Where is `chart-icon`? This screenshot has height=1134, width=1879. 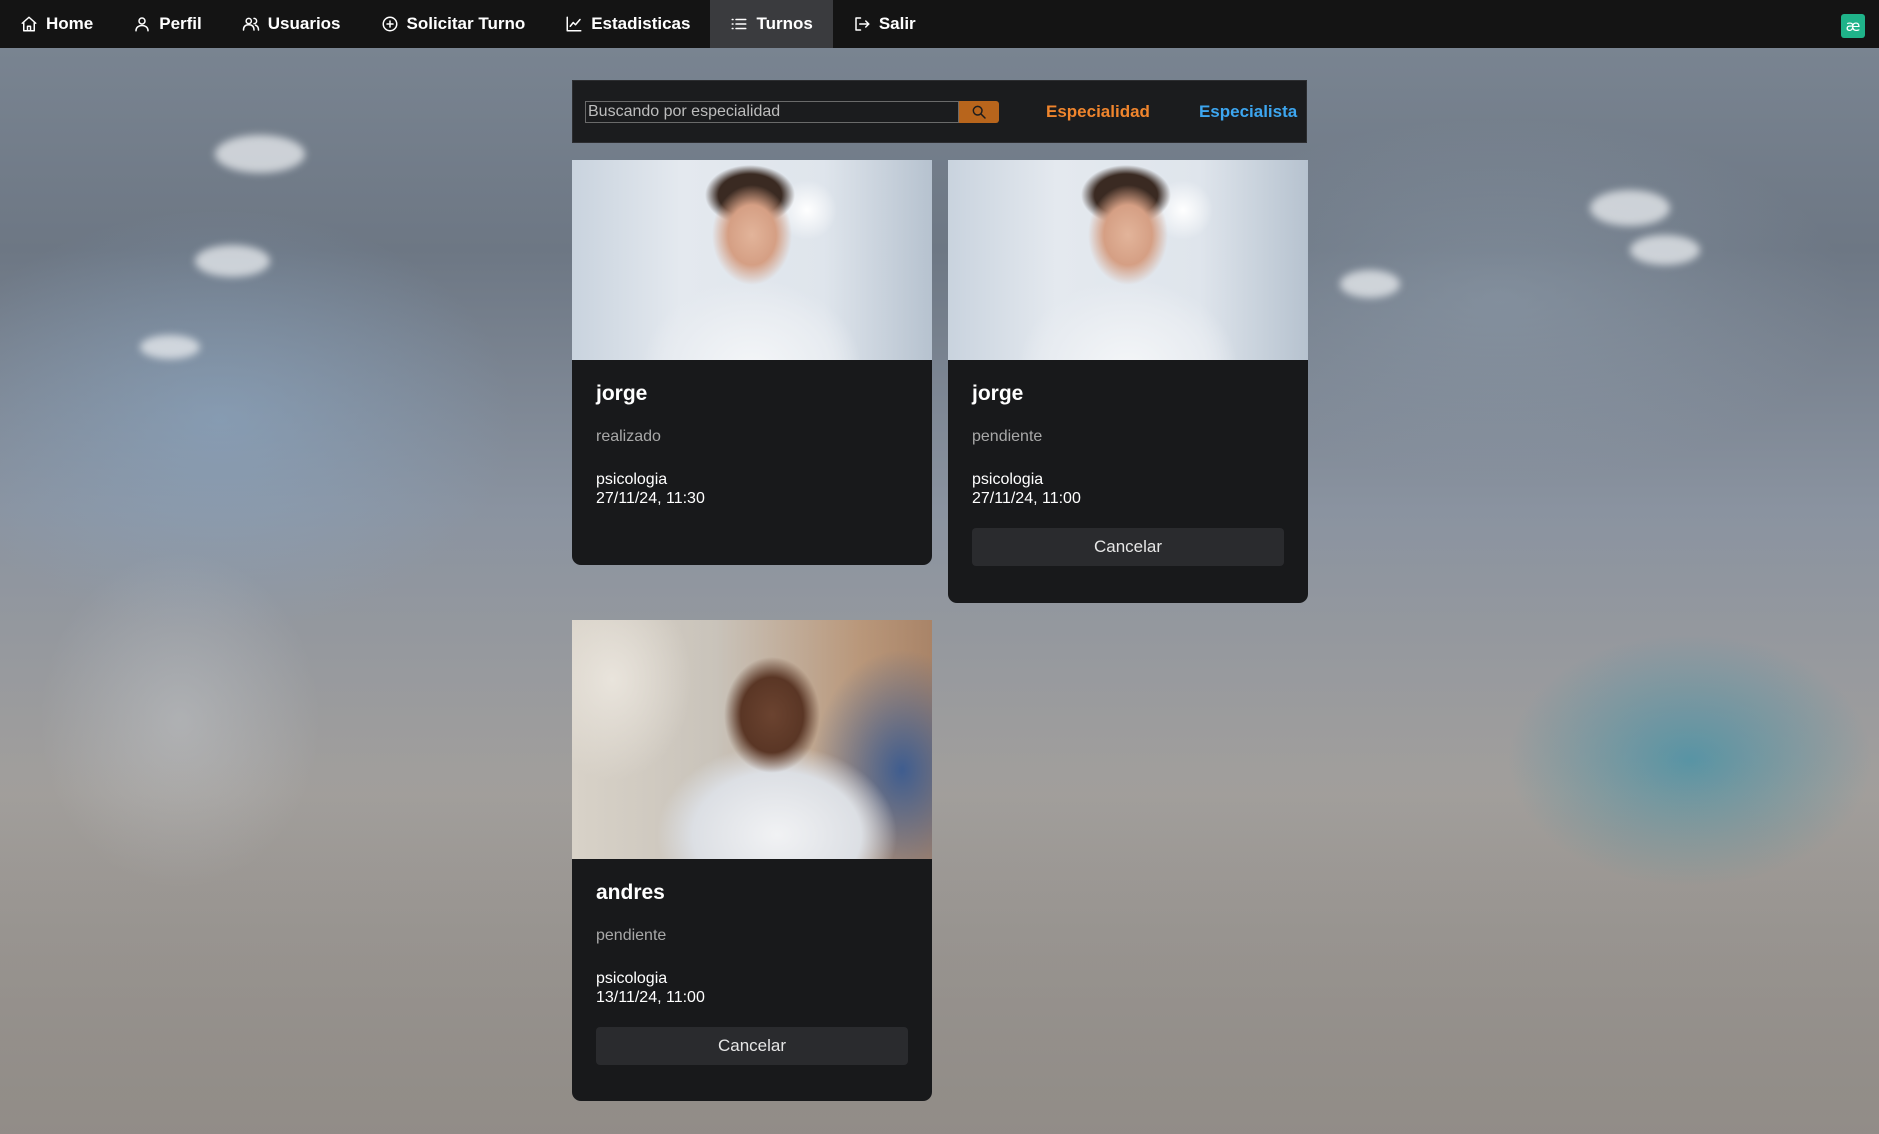 chart-icon is located at coordinates (574, 24).